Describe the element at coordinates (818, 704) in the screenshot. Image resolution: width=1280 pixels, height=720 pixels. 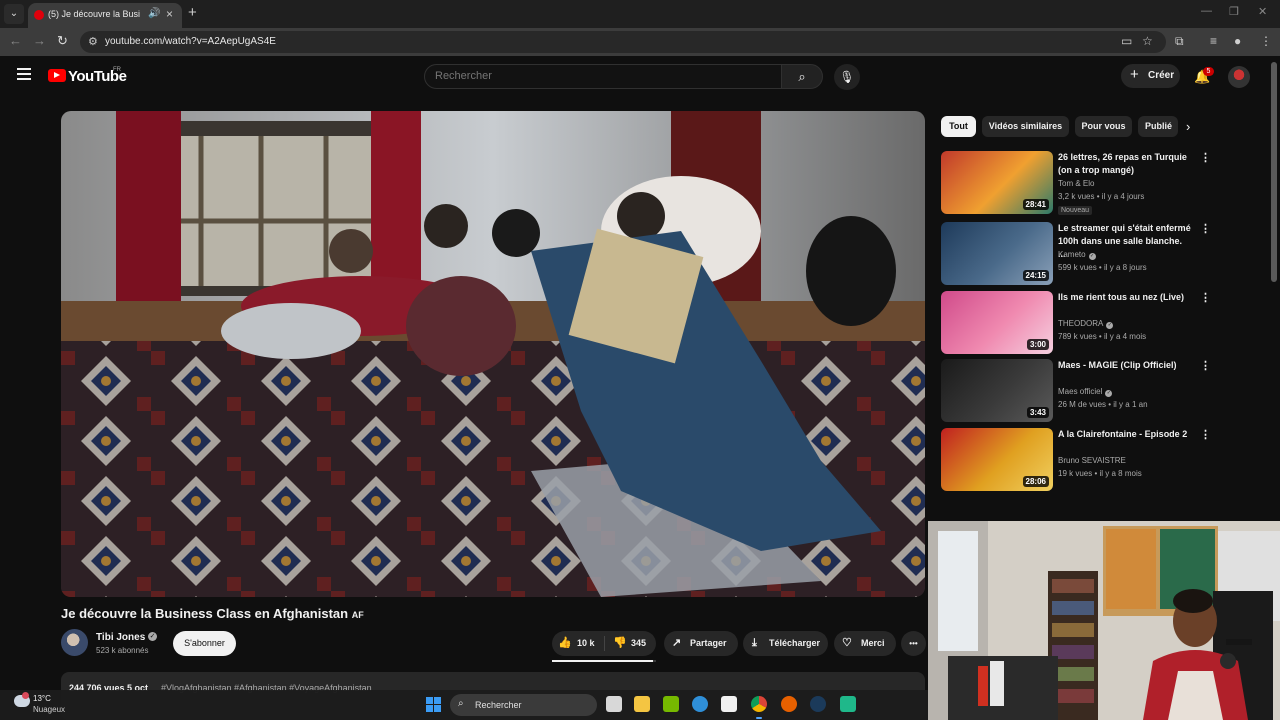
I see `steam-icon` at that location.